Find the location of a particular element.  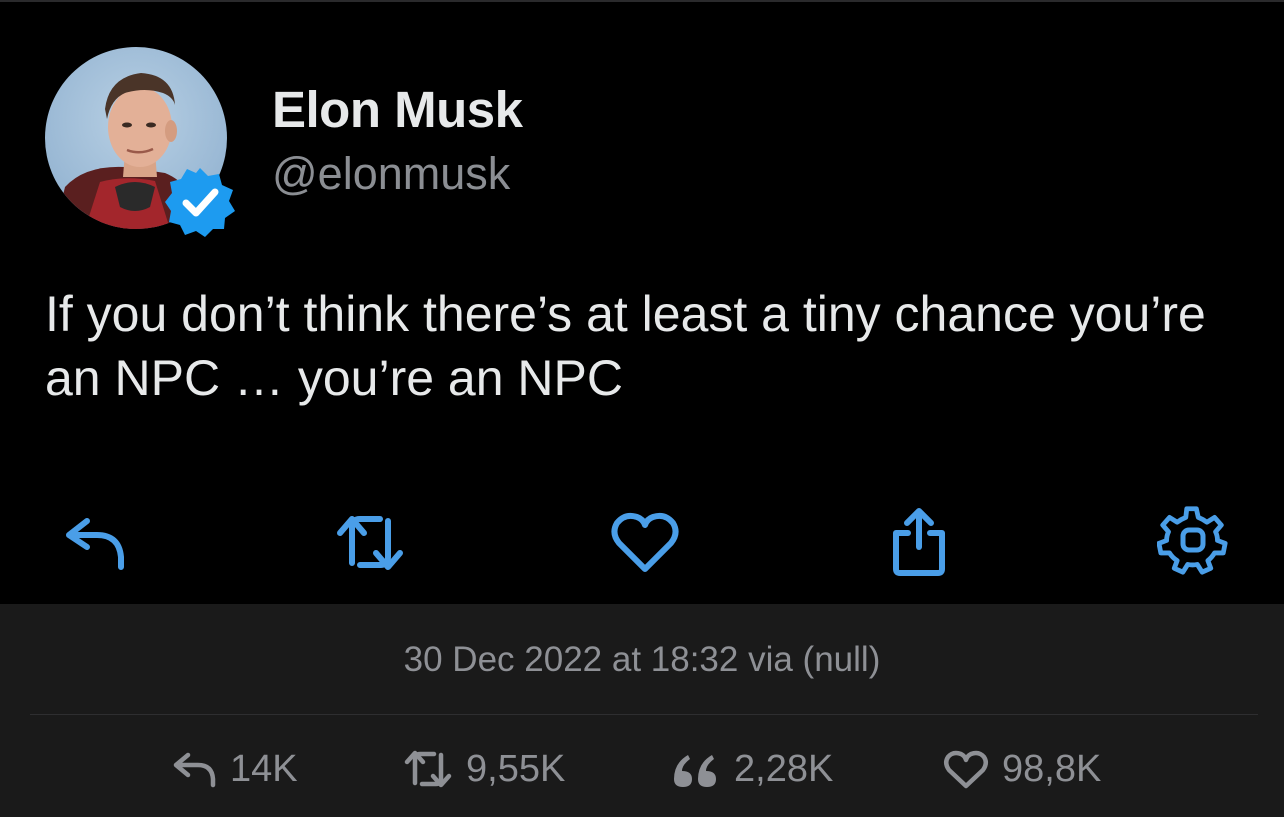

stat-quotes: 2,28K is located at coordinates (751, 769).